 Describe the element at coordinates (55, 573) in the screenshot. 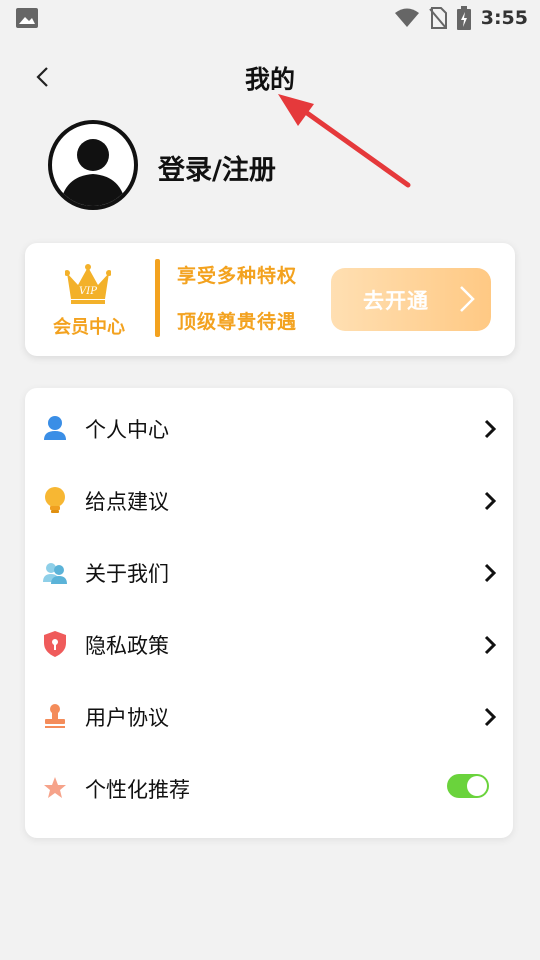

I see `group-icon` at that location.